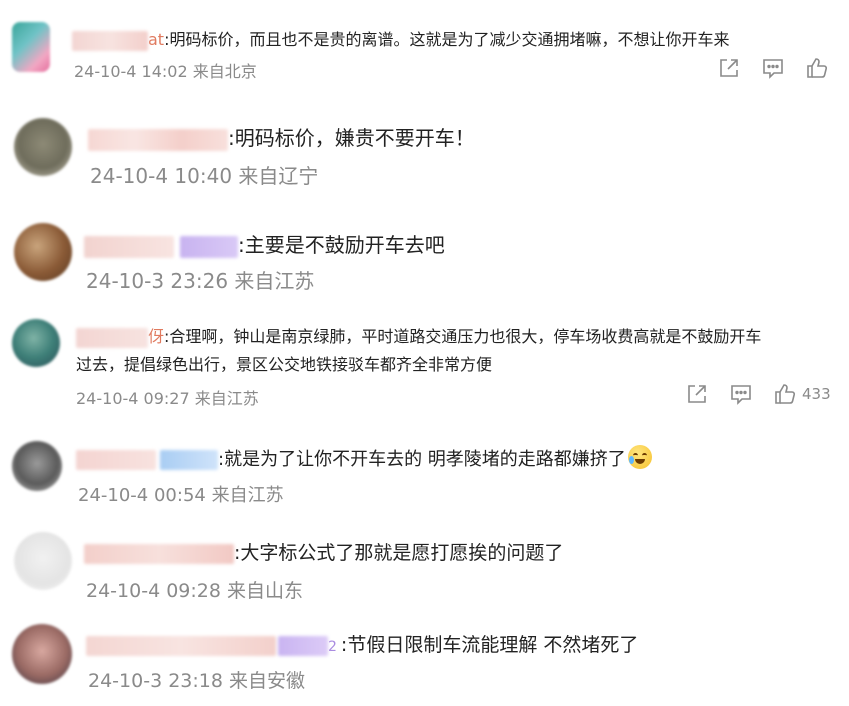 Image resolution: width=849 pixels, height=706 pixels. Describe the element at coordinates (463, 336) in the screenshot. I see `comment-text: :合理啊，钟山是南京绿肺，平时道路交通压力也很大，停车场收费高就是不鼓励开车` at that location.